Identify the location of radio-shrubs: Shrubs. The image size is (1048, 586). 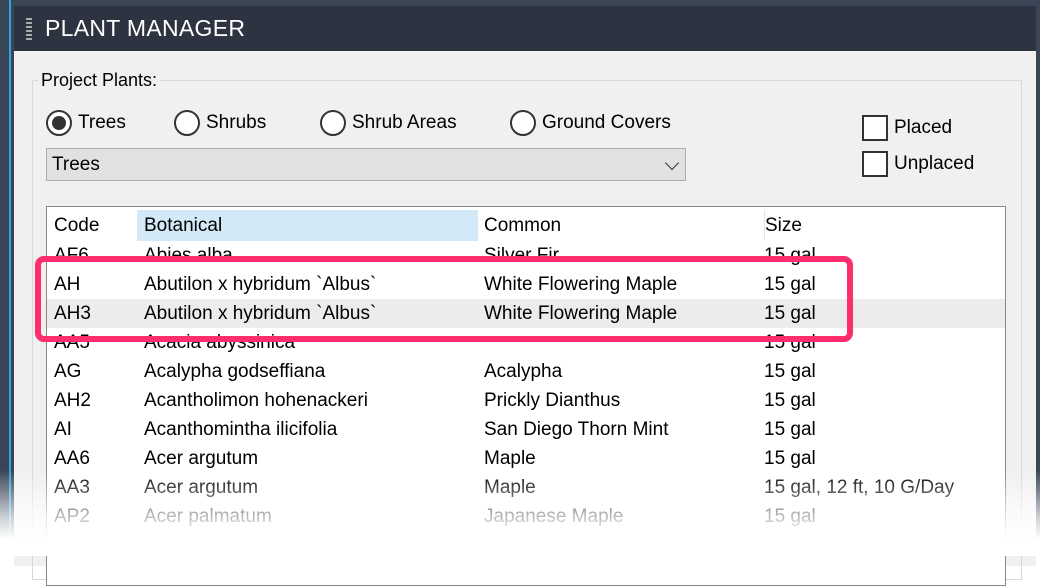
(220, 123).